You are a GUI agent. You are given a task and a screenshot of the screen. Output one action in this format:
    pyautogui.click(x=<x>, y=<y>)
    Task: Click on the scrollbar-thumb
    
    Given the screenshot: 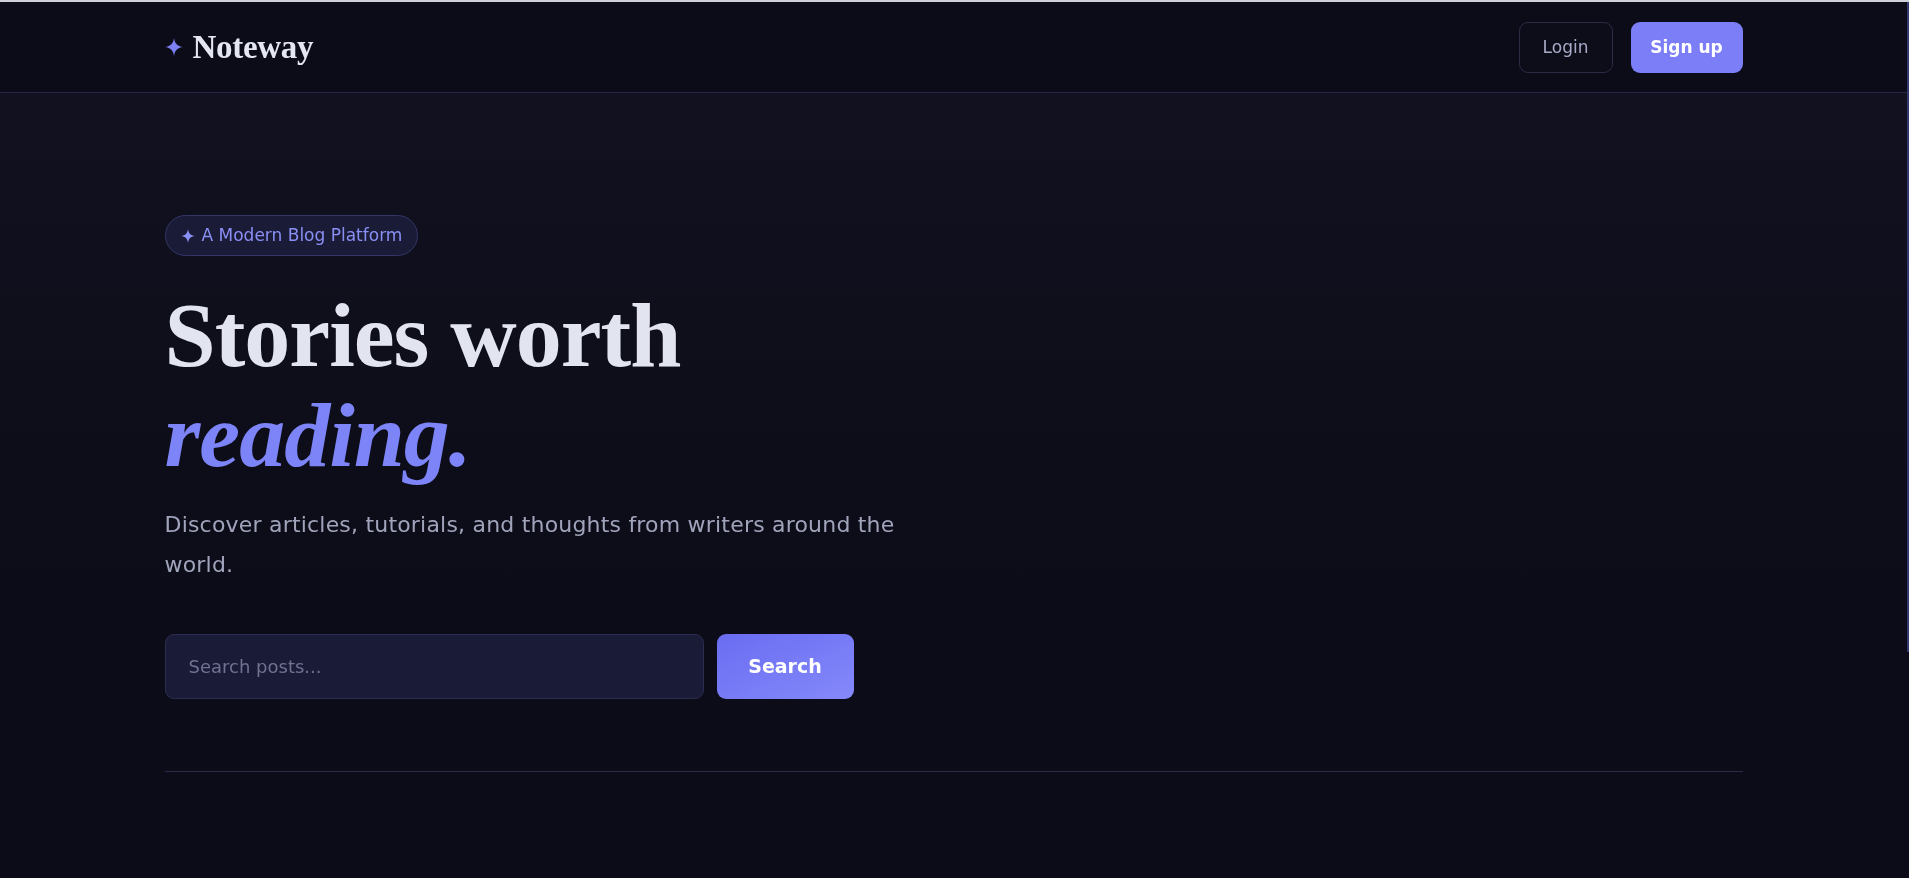 What is the action you would take?
    pyautogui.click(x=1908, y=327)
    